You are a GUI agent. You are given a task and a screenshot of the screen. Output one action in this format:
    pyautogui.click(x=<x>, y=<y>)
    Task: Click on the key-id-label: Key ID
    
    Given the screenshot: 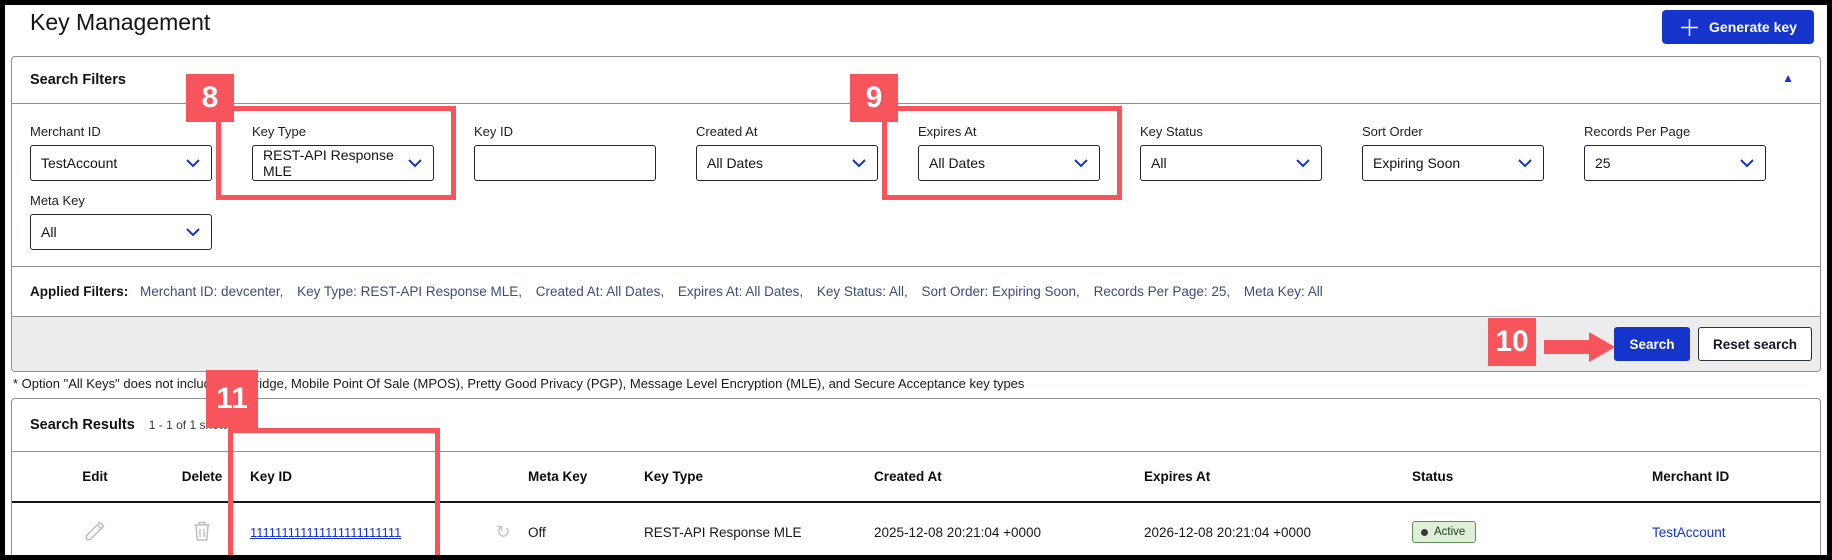 What is the action you would take?
    pyautogui.click(x=494, y=131)
    